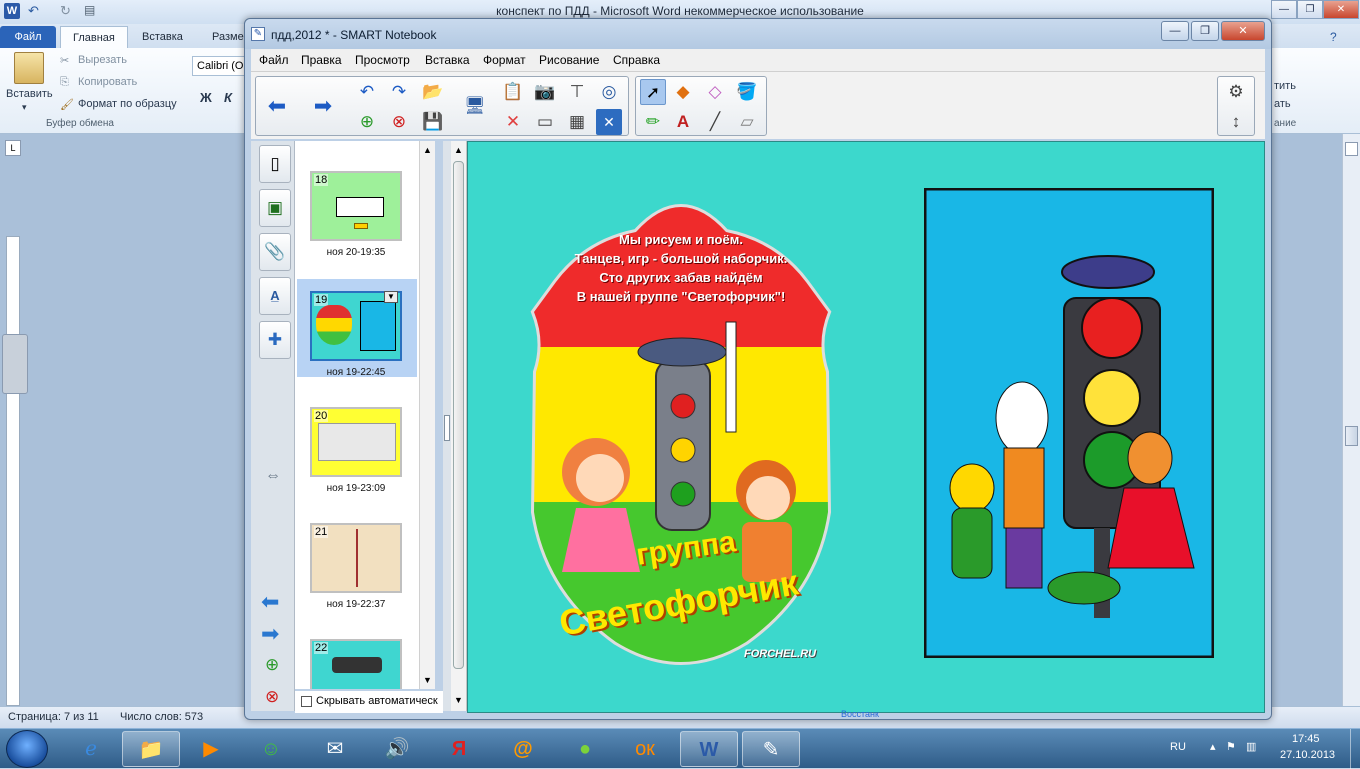 This screenshot has width=1360, height=769. Describe the element at coordinates (273, 476) in the screenshot. I see `resize-pane-icon: ⇔` at that location.